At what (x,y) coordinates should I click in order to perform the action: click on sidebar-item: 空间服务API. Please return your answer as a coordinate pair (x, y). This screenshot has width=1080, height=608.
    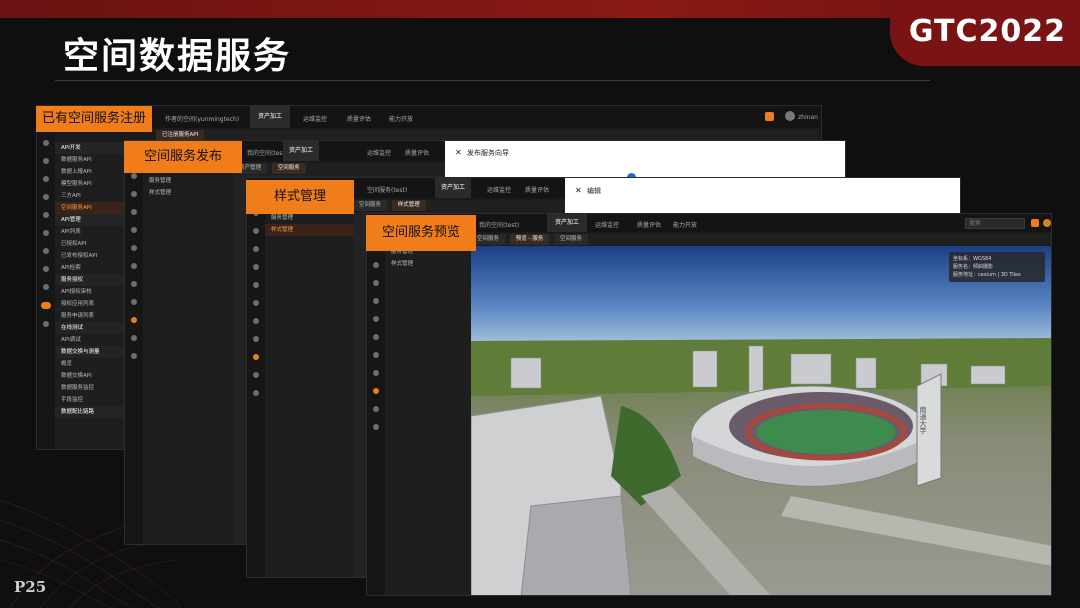
    Looking at the image, I should click on (90, 208).